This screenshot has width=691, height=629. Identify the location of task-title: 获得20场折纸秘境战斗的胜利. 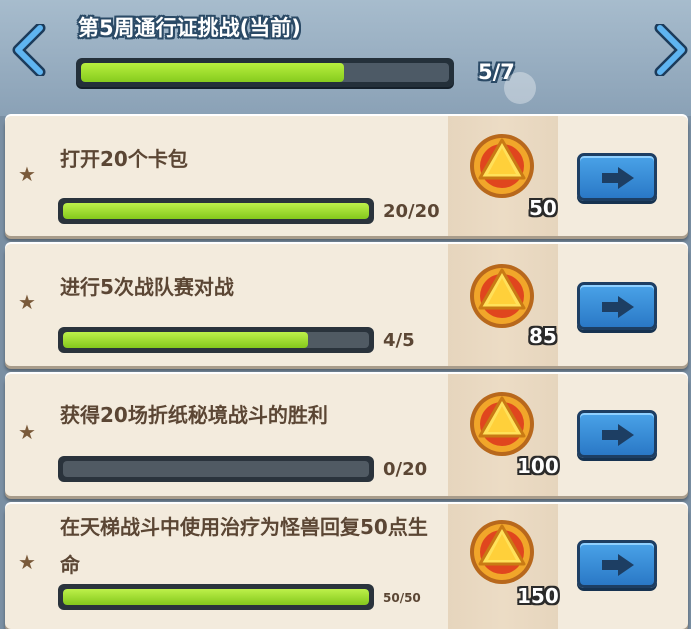
(194, 415).